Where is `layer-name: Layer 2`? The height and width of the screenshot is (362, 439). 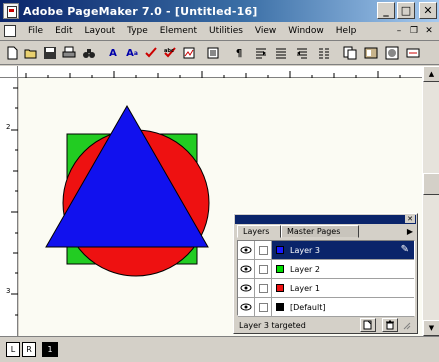 layer-name: Layer 2 is located at coordinates (305, 269).